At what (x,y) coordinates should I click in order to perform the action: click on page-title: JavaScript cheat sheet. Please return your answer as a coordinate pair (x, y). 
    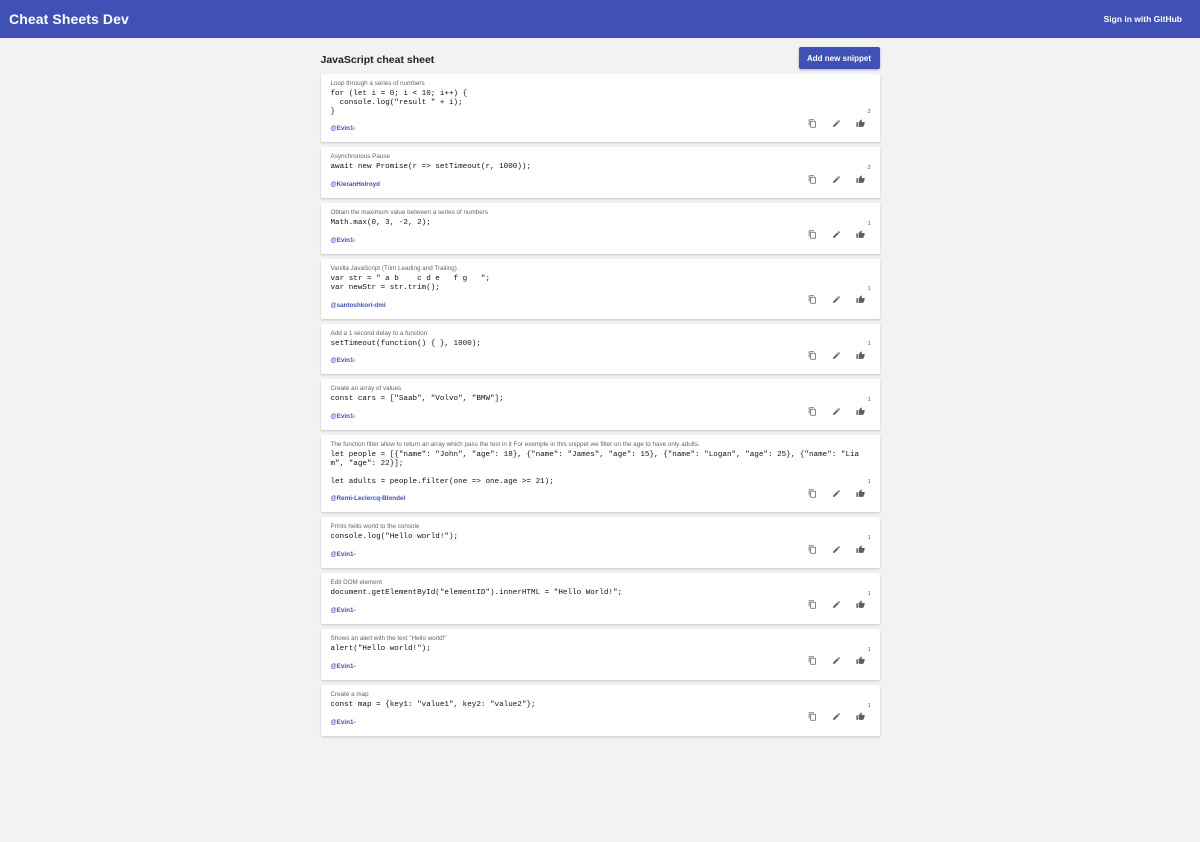
    Looking at the image, I should click on (377, 59).